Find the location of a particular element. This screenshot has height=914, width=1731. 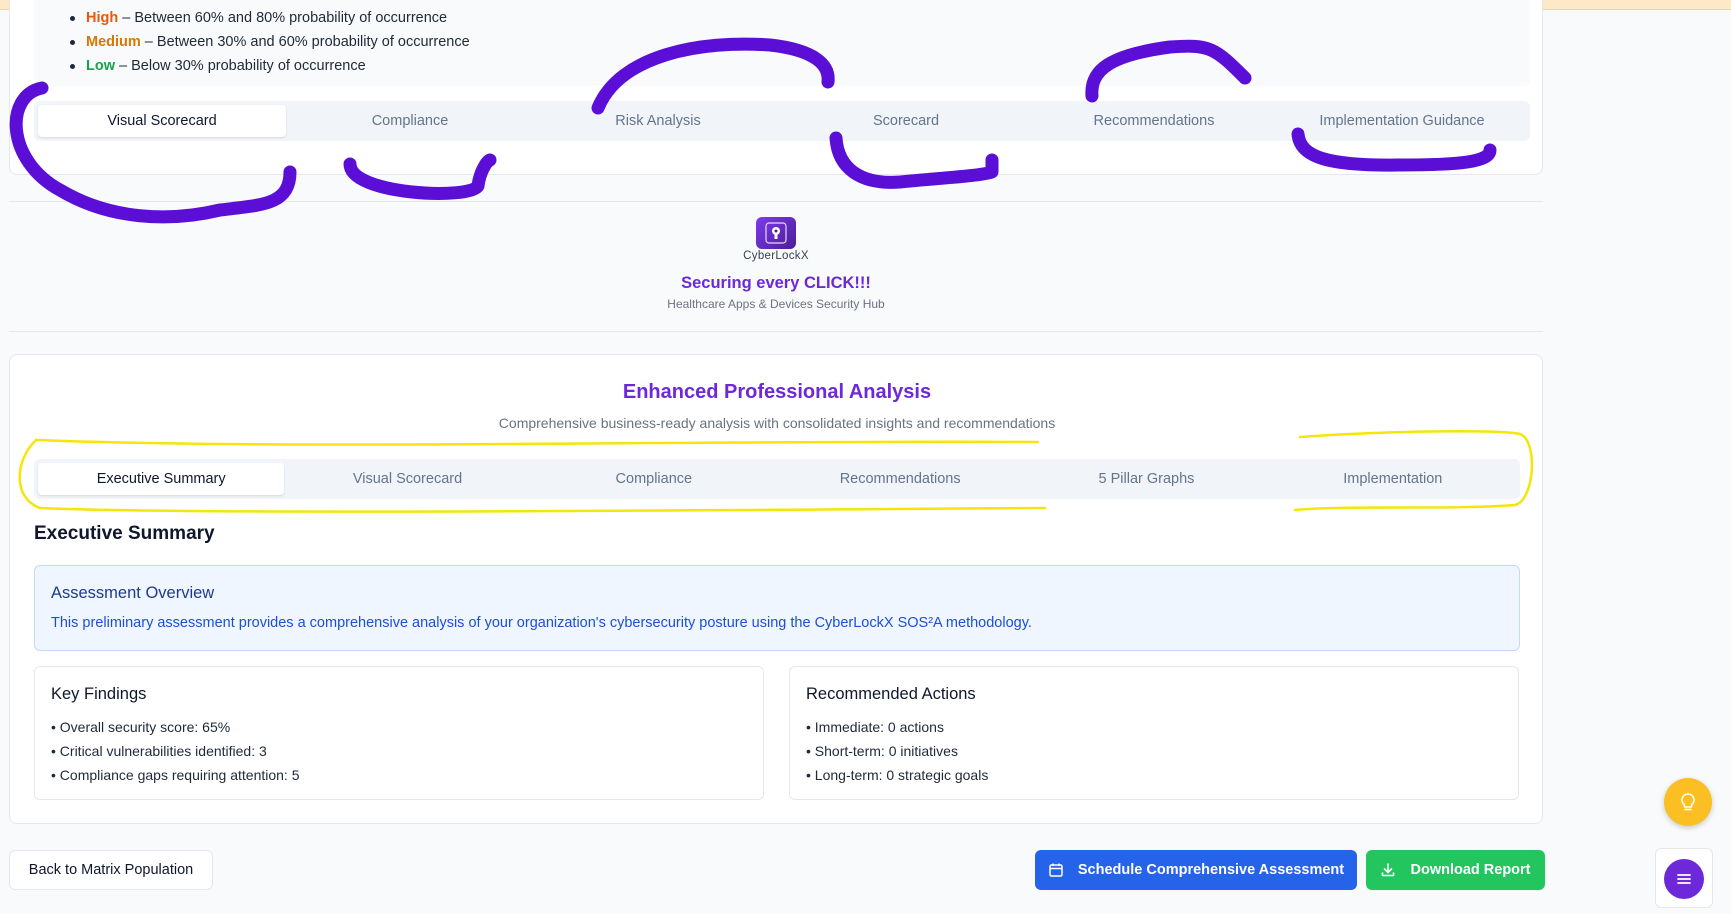

lock-keyhole-icon is located at coordinates (776, 233).